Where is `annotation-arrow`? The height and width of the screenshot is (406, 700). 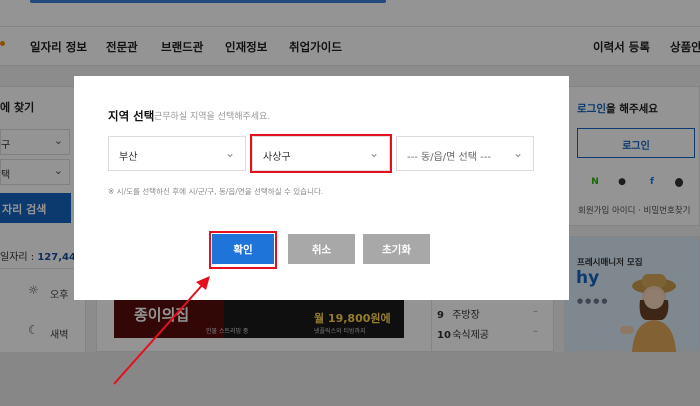 annotation-arrow is located at coordinates (161, 330).